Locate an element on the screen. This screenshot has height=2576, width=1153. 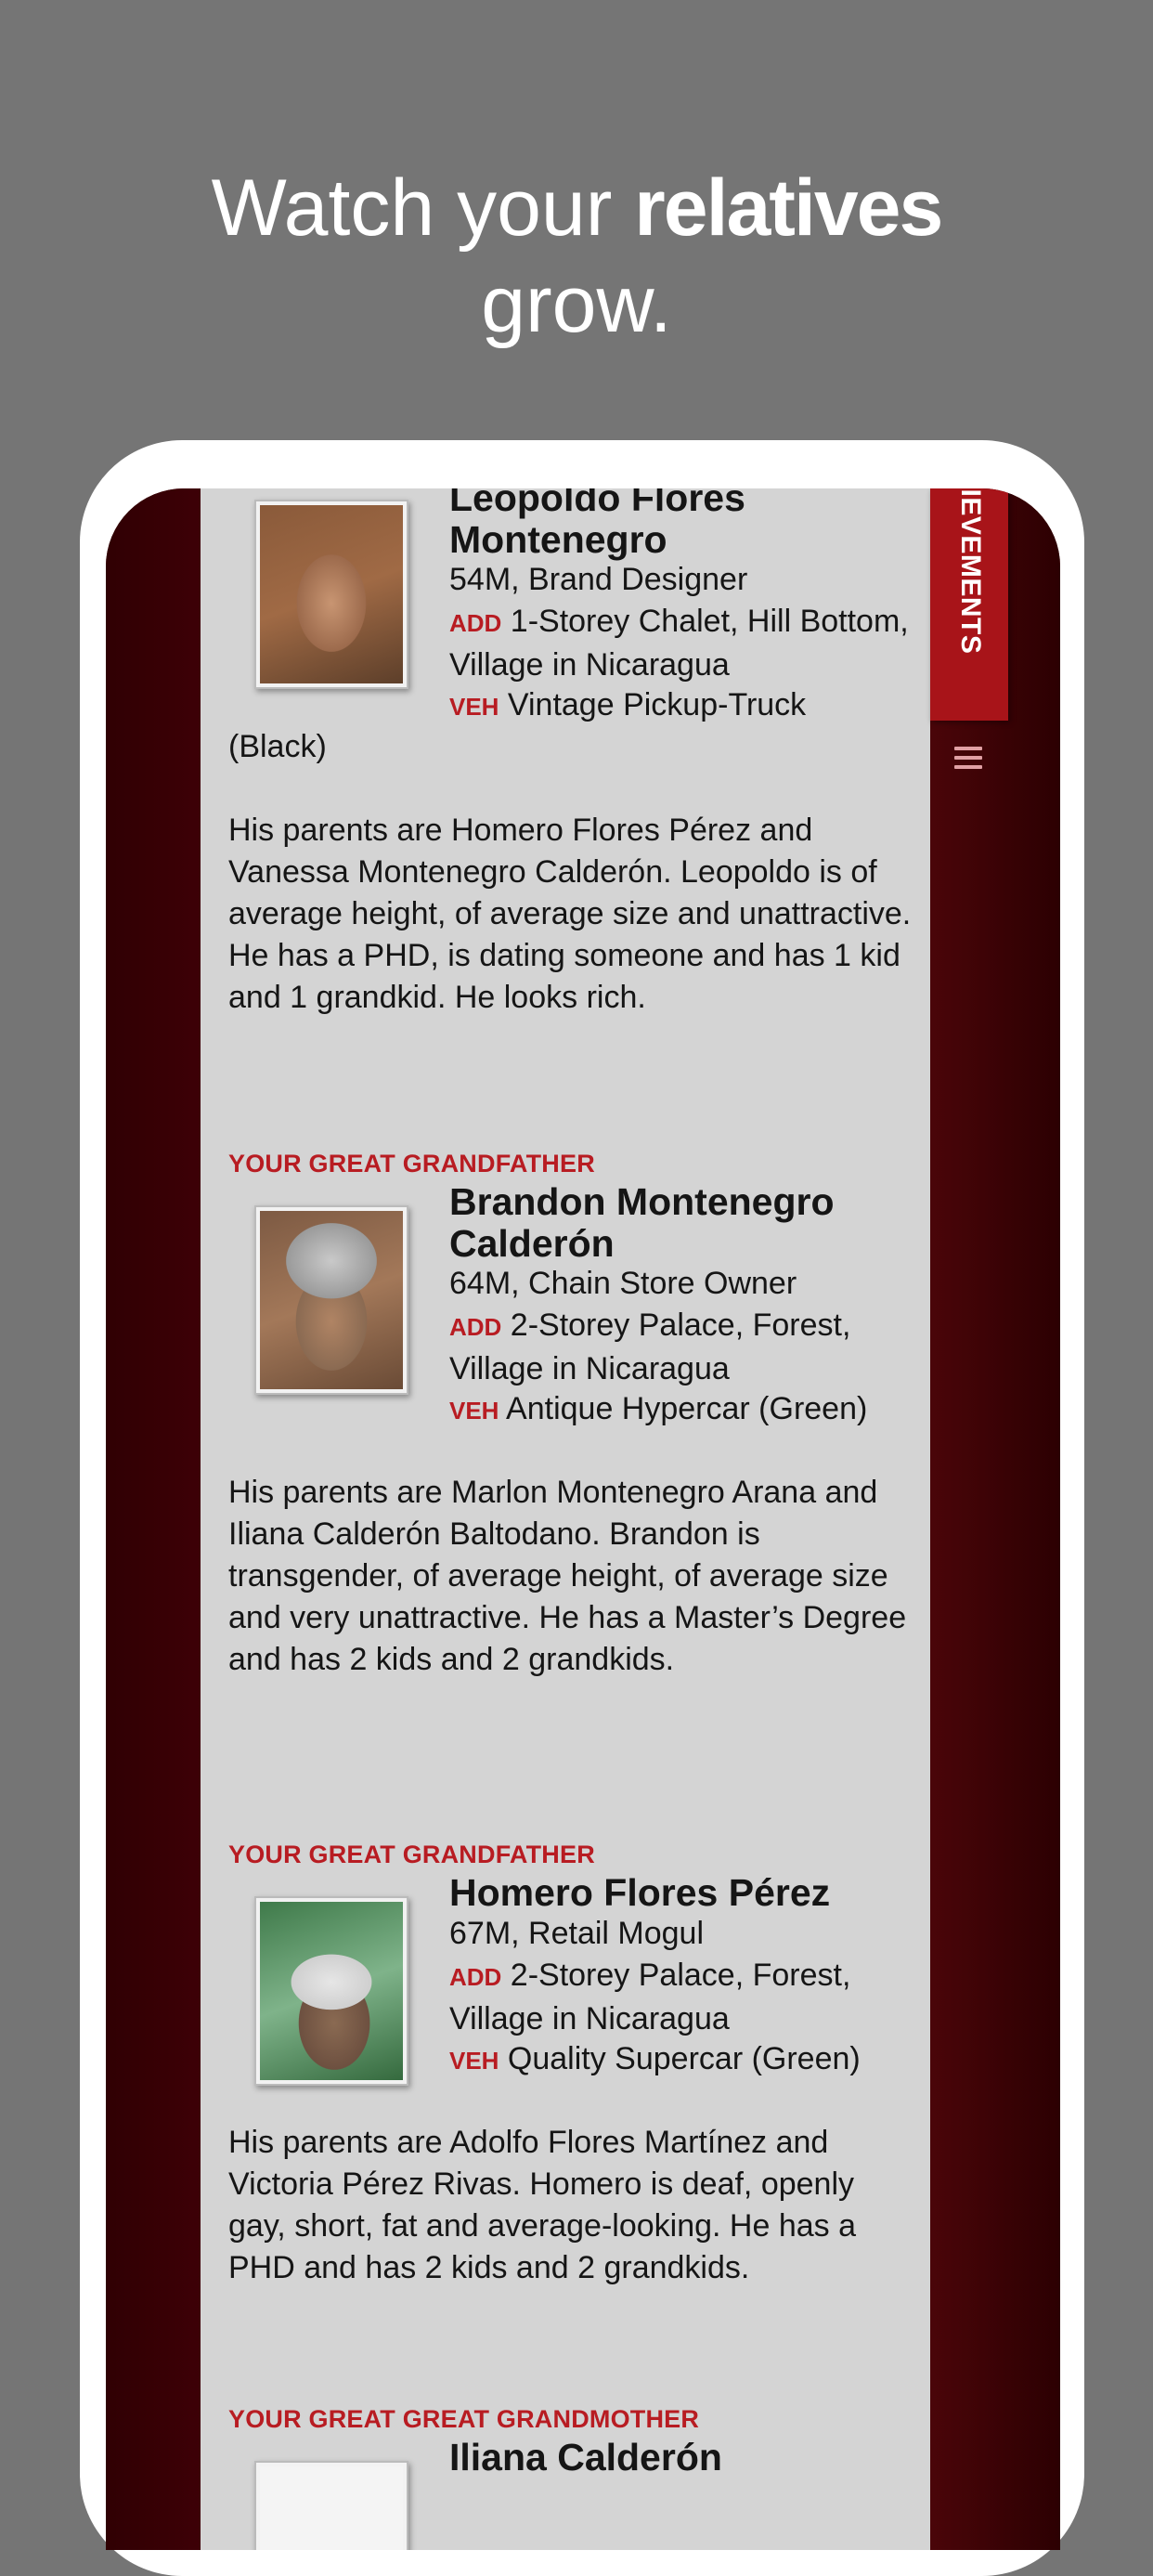
relation-label: YOUR GREAT GREAT GRANDMOTHER is located at coordinates (464, 2419).